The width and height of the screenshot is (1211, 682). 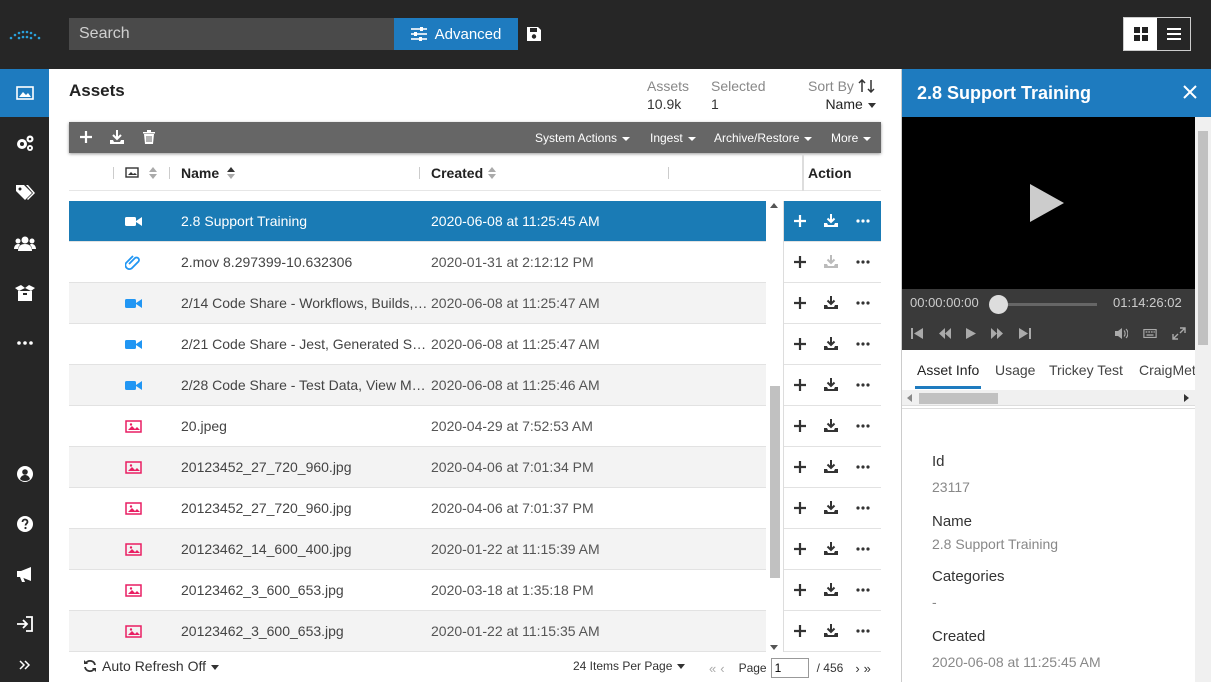 What do you see at coordinates (948, 370) in the screenshot?
I see `tab-asset-info: Asset Info` at bounding box center [948, 370].